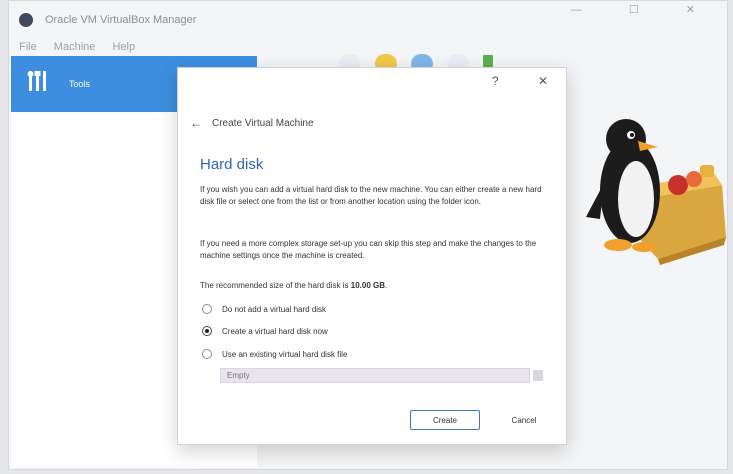  I want to click on dialog-header: ← Create Virtual Machine, so click(252, 123).